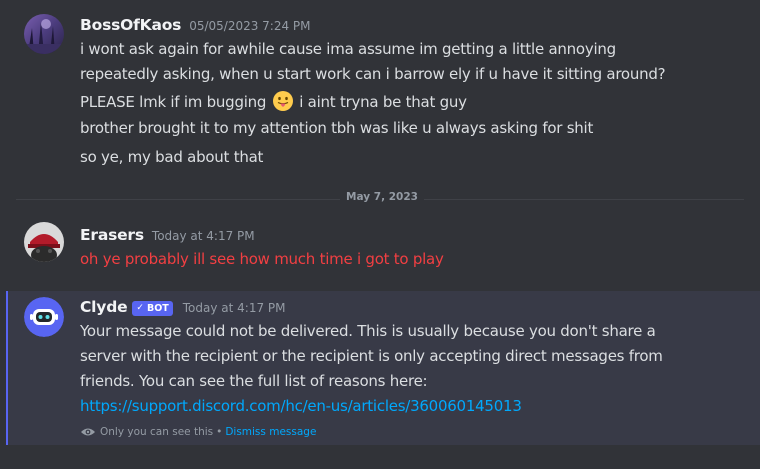  I want to click on bot-tag: ✓ BOT, so click(152, 308).